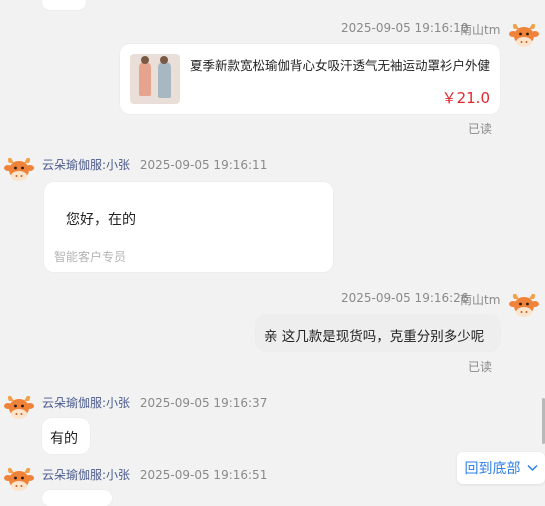 This screenshot has height=506, width=545. Describe the element at coordinates (64, 5) in the screenshot. I see `message-bubble-stub` at that location.